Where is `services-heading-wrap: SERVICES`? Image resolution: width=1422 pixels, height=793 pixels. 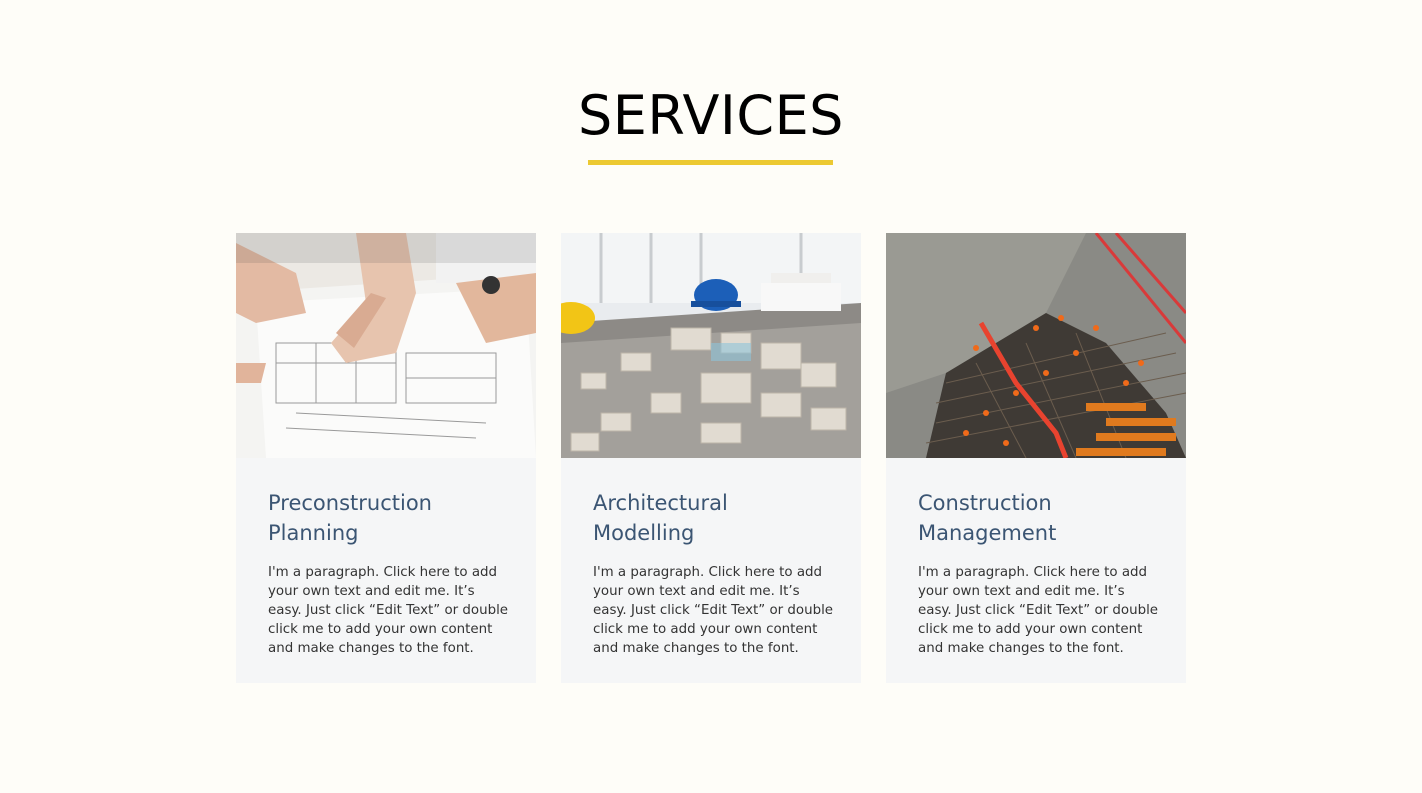 services-heading-wrap: SERVICES is located at coordinates (711, 116).